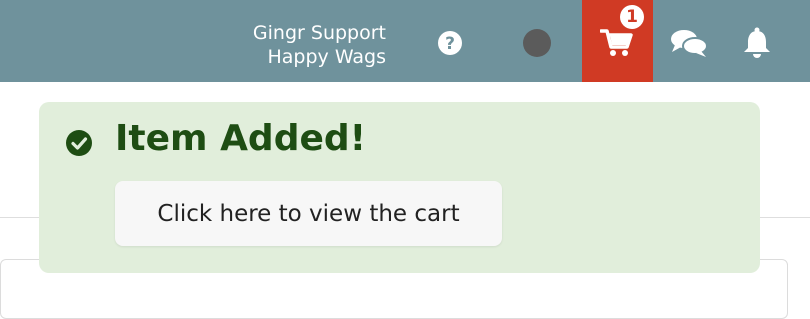 The image size is (810, 319). I want to click on toast-title: Item Added!, so click(241, 138).